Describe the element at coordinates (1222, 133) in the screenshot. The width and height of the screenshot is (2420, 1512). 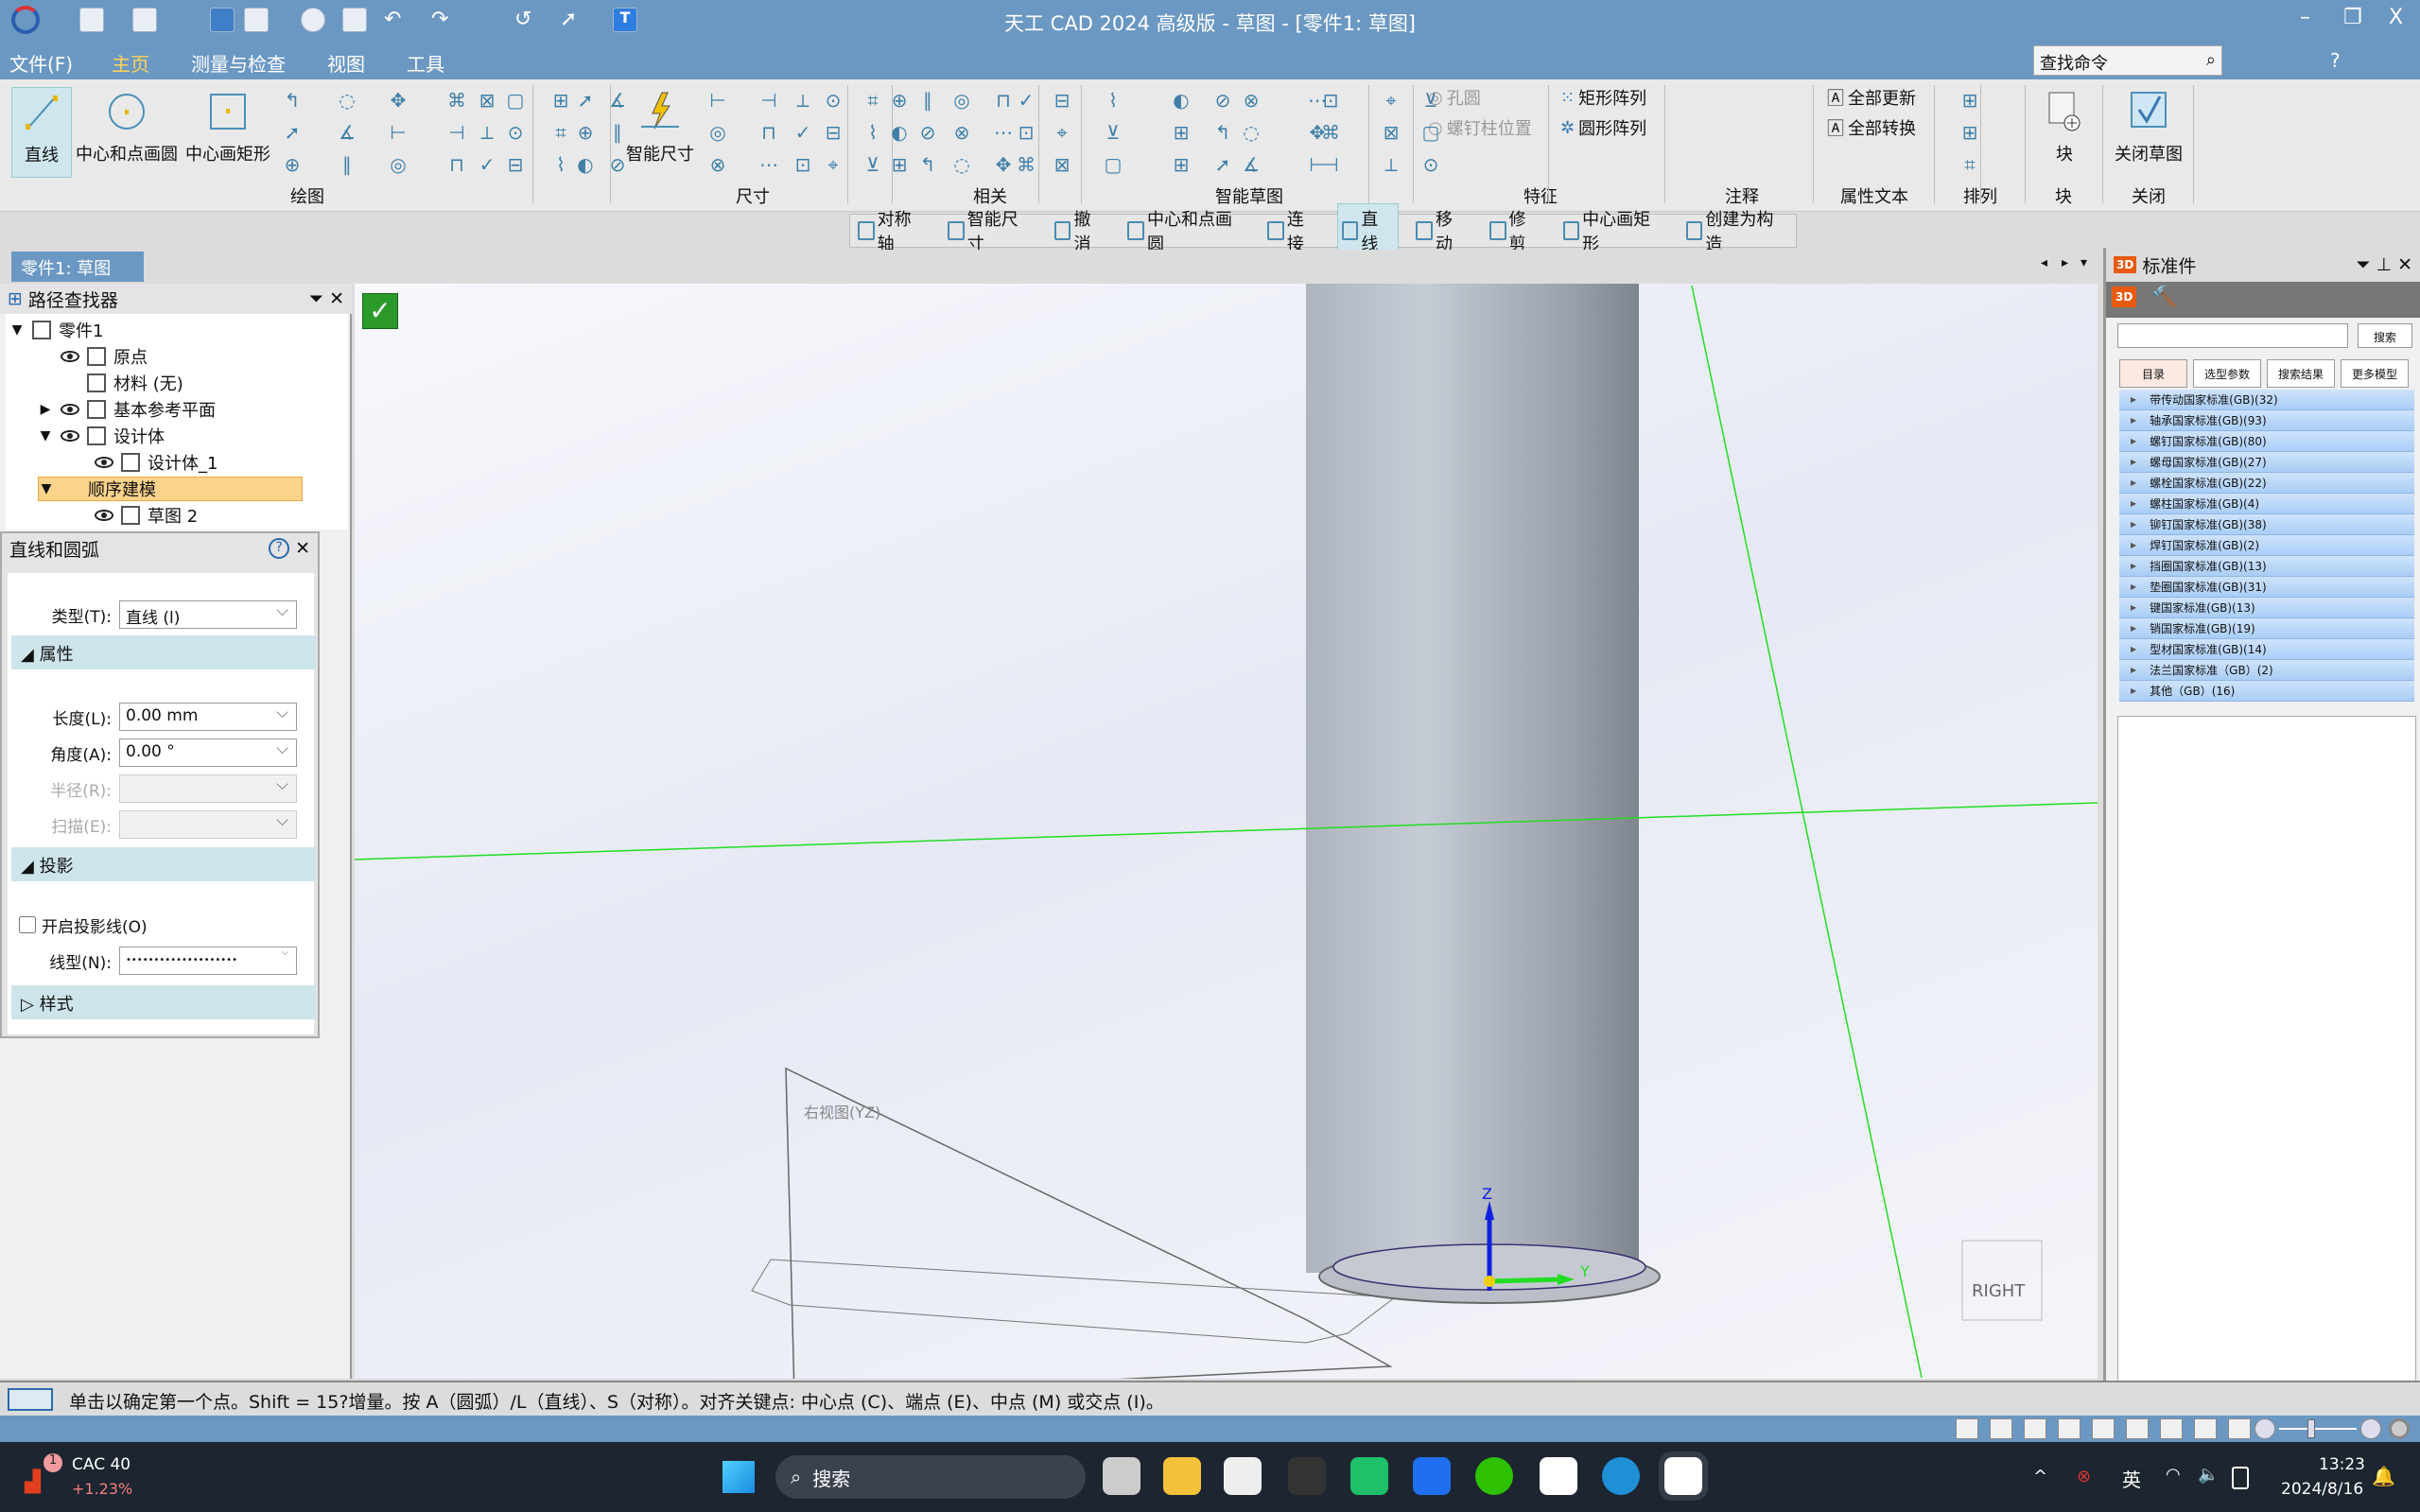
I see `ribbon-tool-icon: ↰` at that location.